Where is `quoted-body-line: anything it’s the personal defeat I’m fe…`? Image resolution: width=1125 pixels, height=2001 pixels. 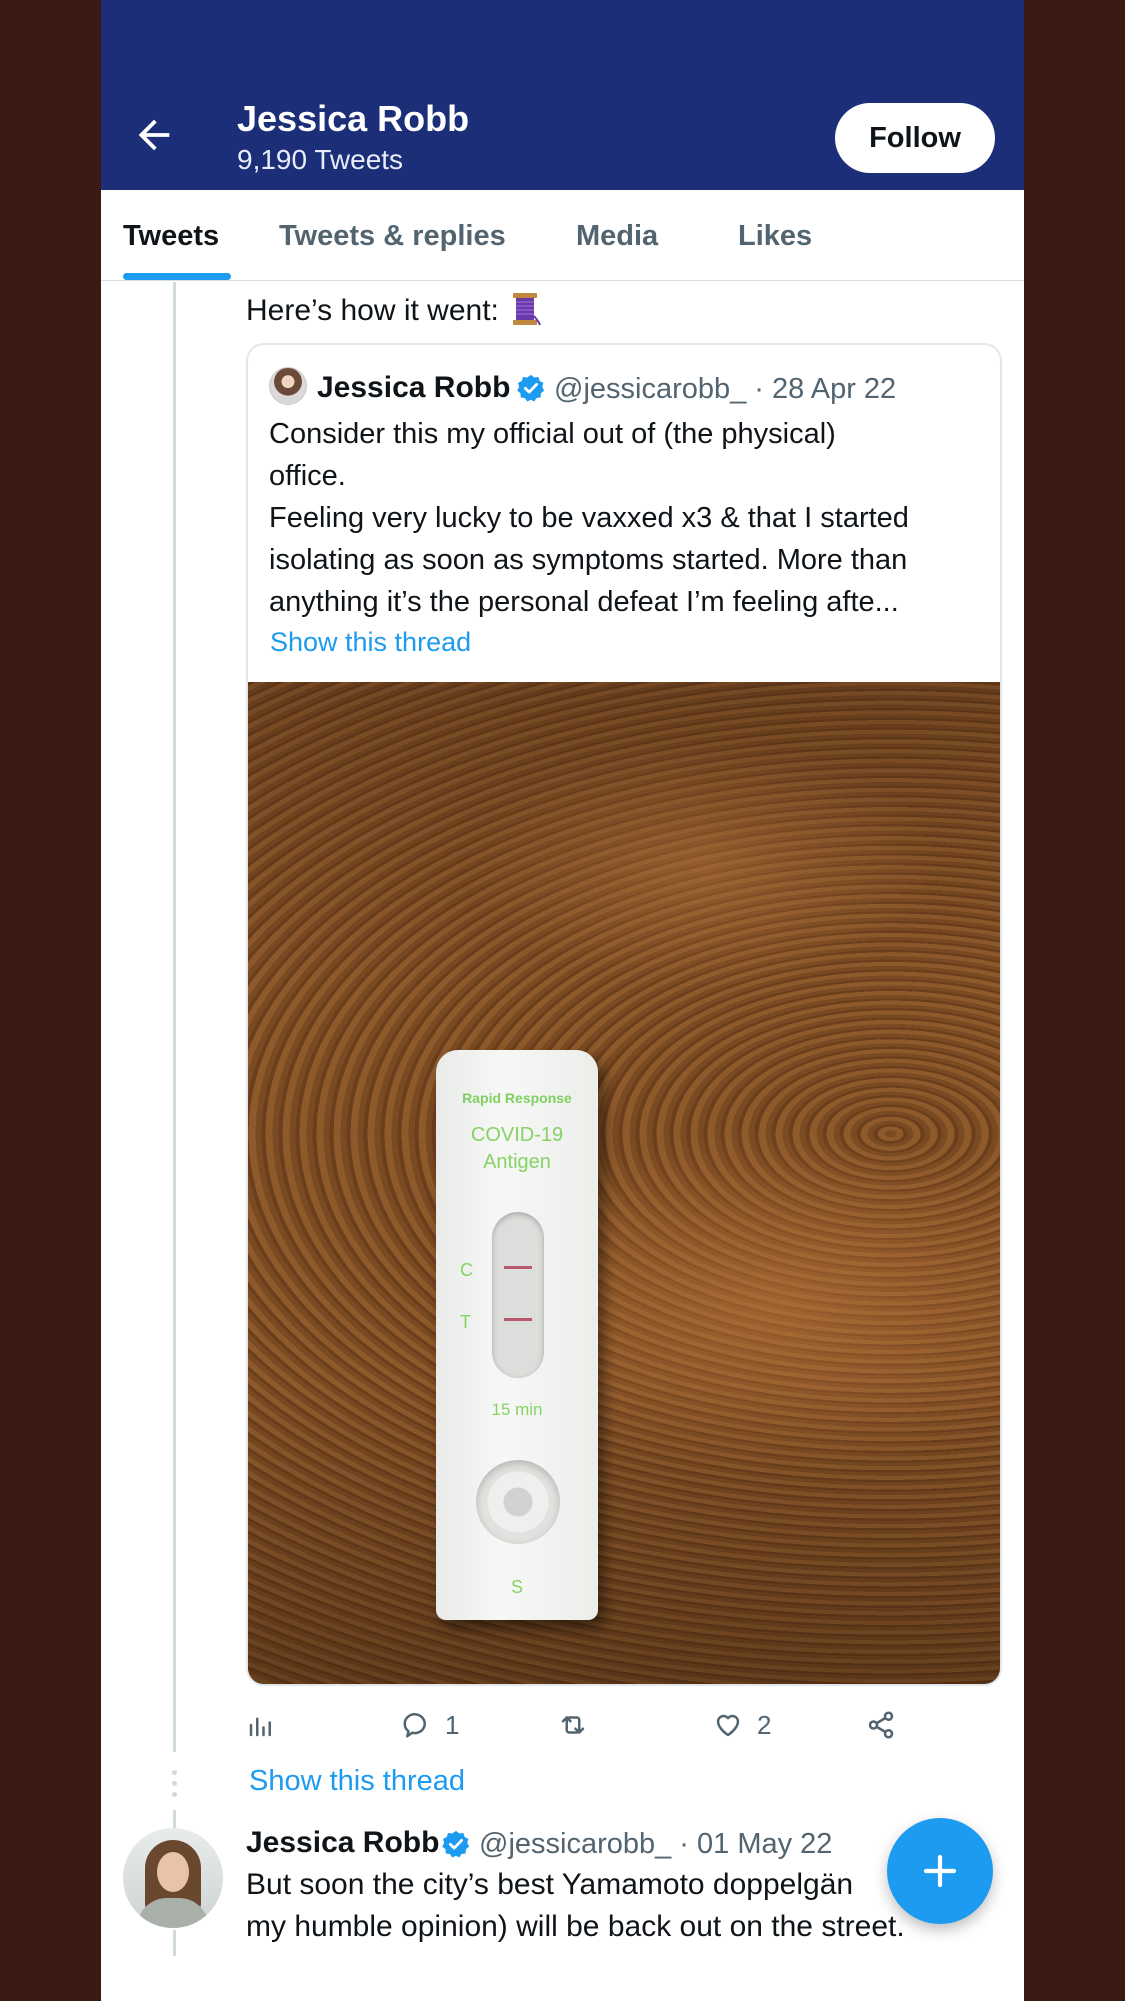 quoted-body-line: anything it’s the personal defeat I’m fe… is located at coordinates (584, 602).